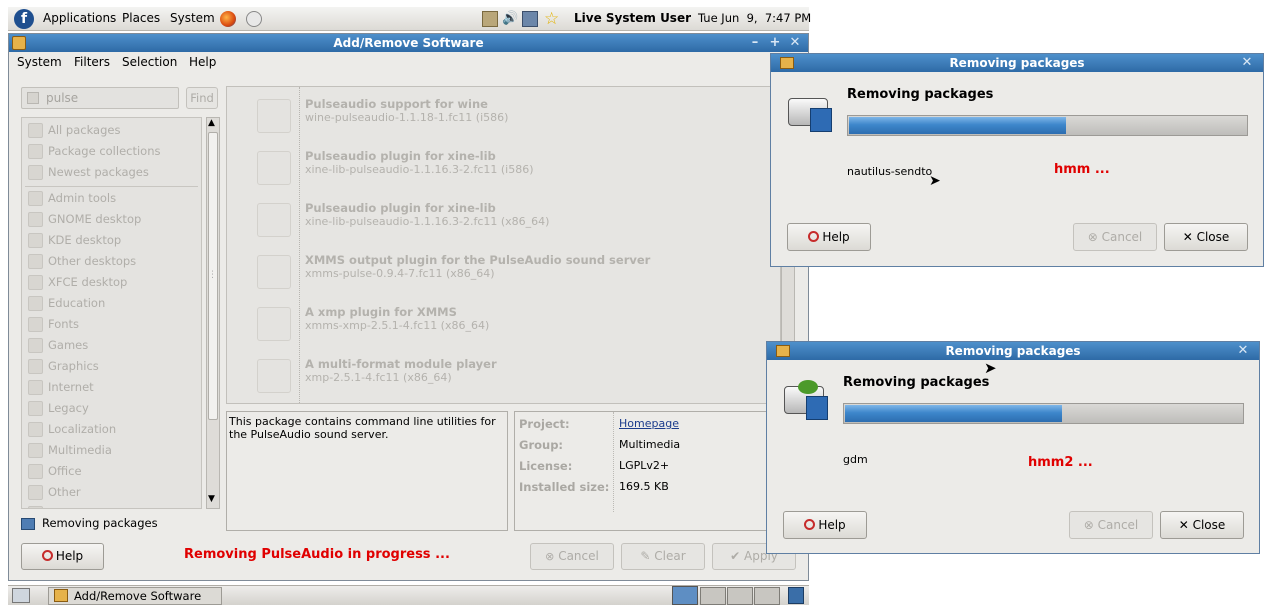 This screenshot has height=605, width=1275. I want to click on sidebar-category-item: Graphics, so click(113, 366).